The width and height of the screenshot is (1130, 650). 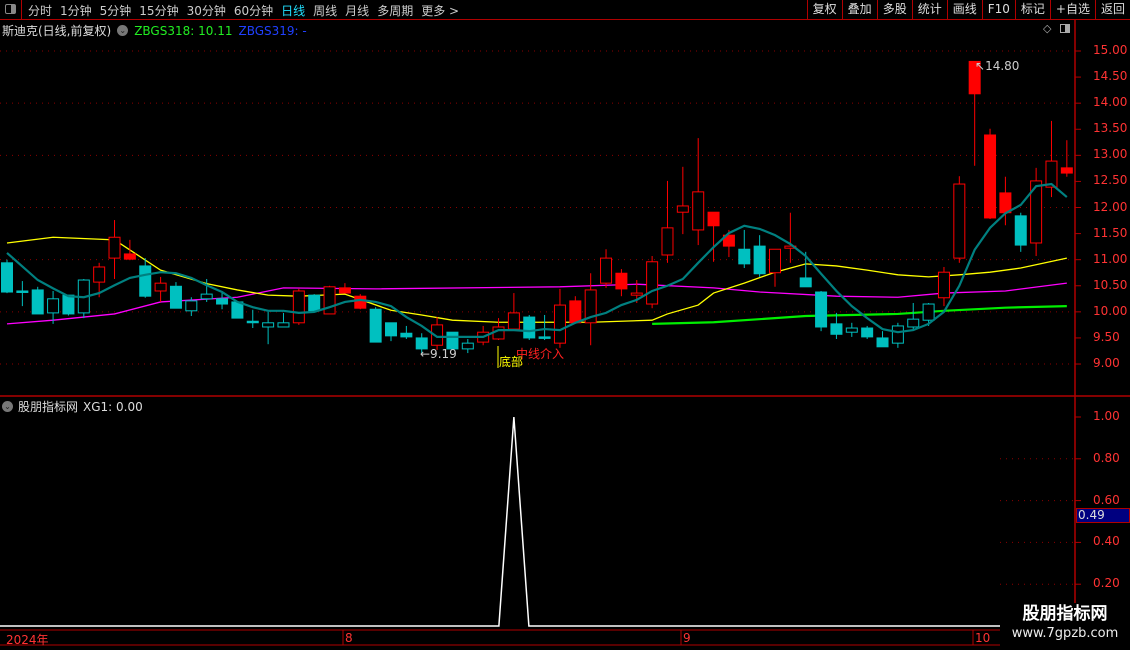 I want to click on signal-mid-entry: 中线介入, so click(x=540, y=354).